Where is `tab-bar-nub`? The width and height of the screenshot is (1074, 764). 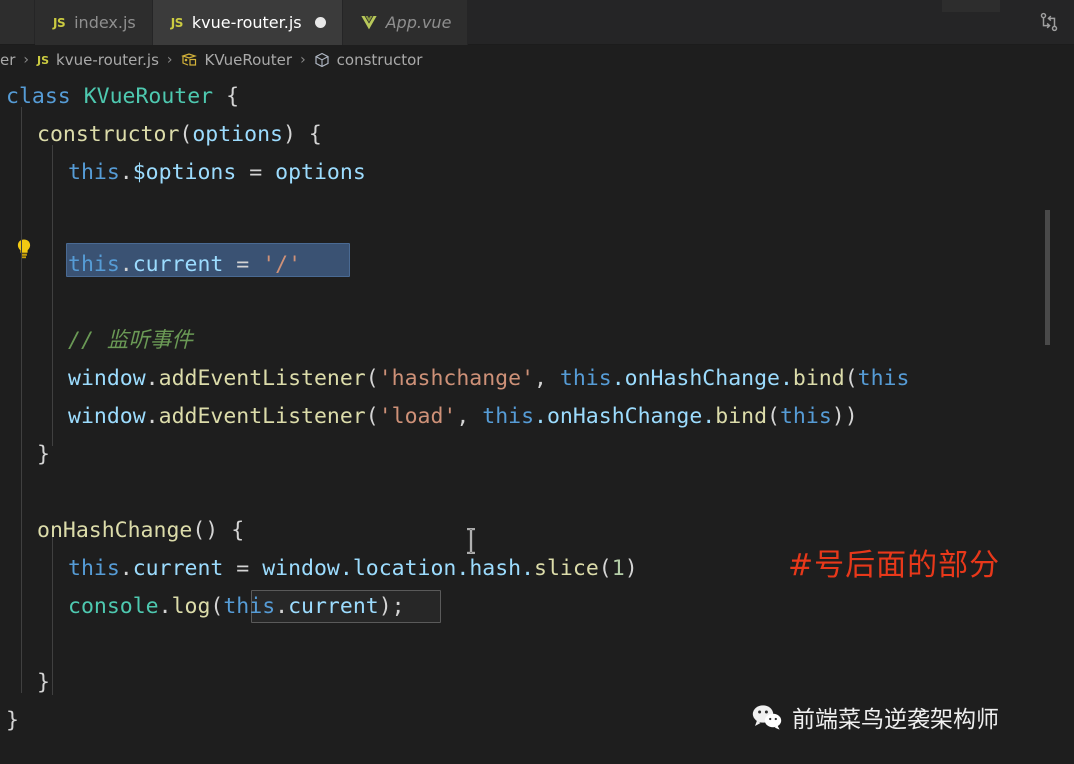 tab-bar-nub is located at coordinates (971, 6).